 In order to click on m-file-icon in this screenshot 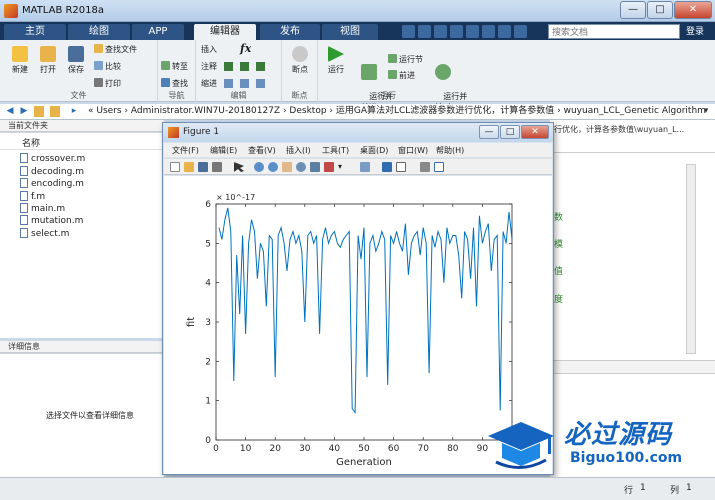, I will do `click(24, 208)`.